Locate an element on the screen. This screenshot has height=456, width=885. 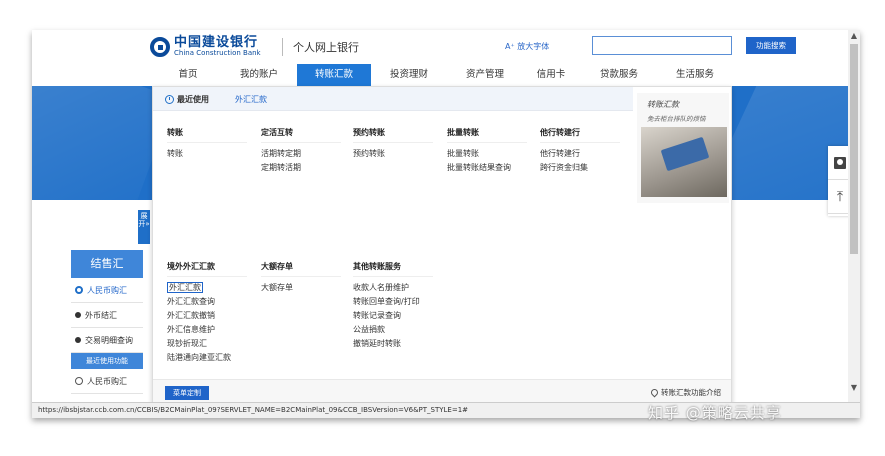
menu-link: 外汇汇款撤销 is located at coordinates (207, 316).